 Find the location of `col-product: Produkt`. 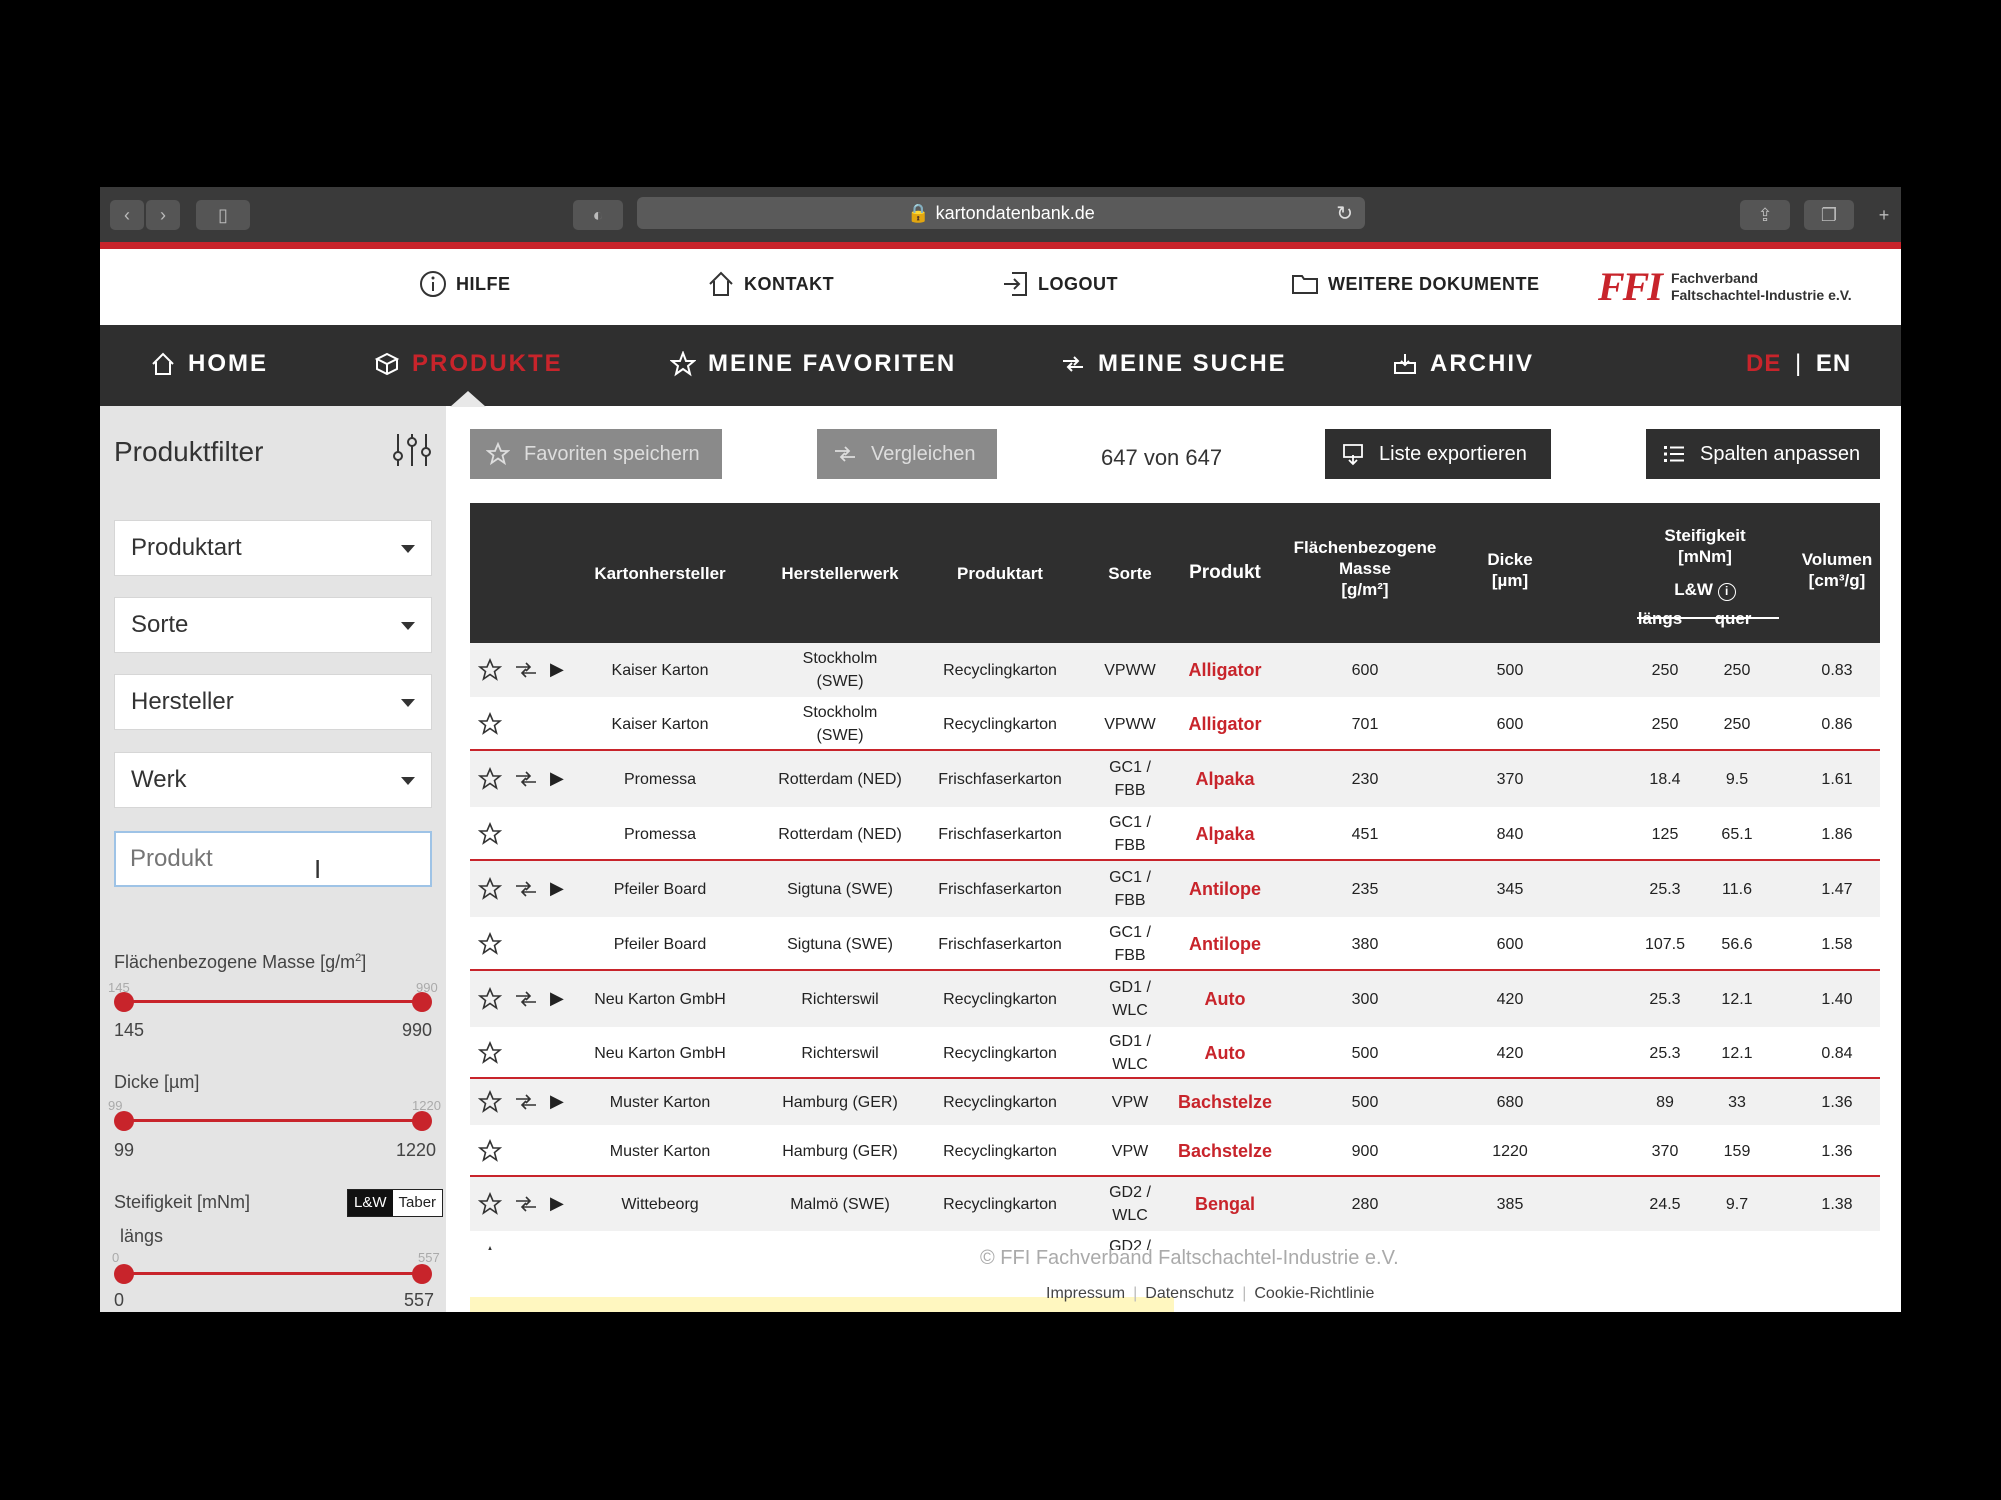

col-product: Produkt is located at coordinates (1225, 572).